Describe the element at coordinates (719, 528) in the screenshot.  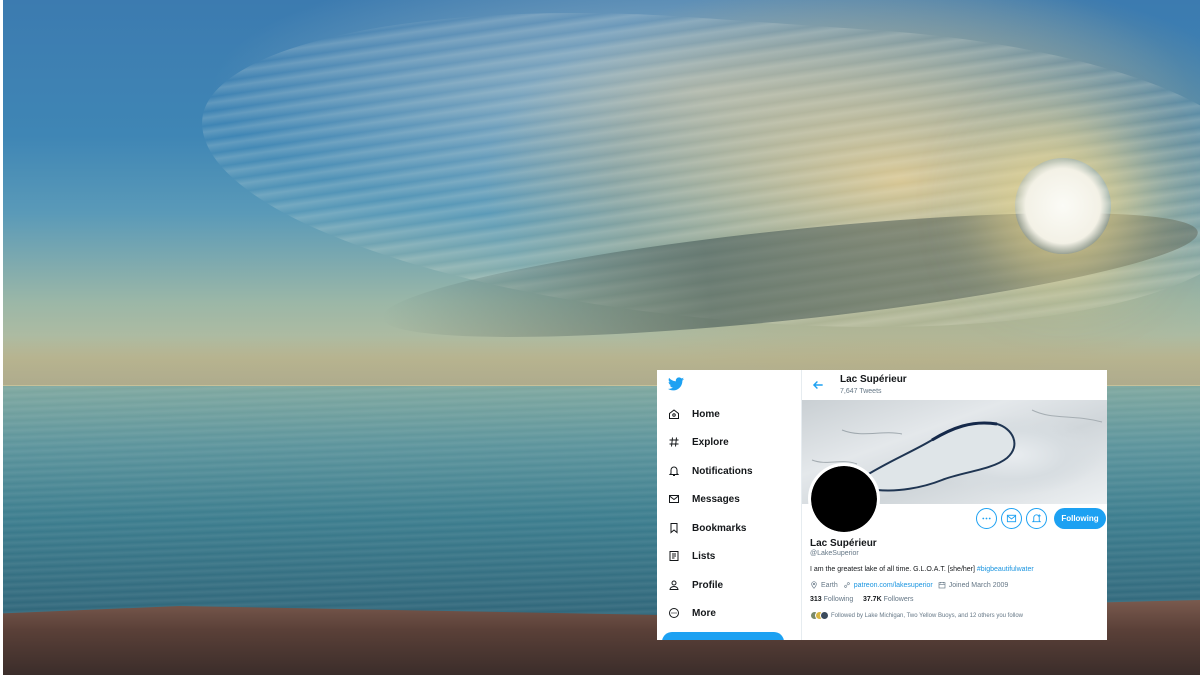
I see `sidebar-item-label: Bookmarks` at that location.